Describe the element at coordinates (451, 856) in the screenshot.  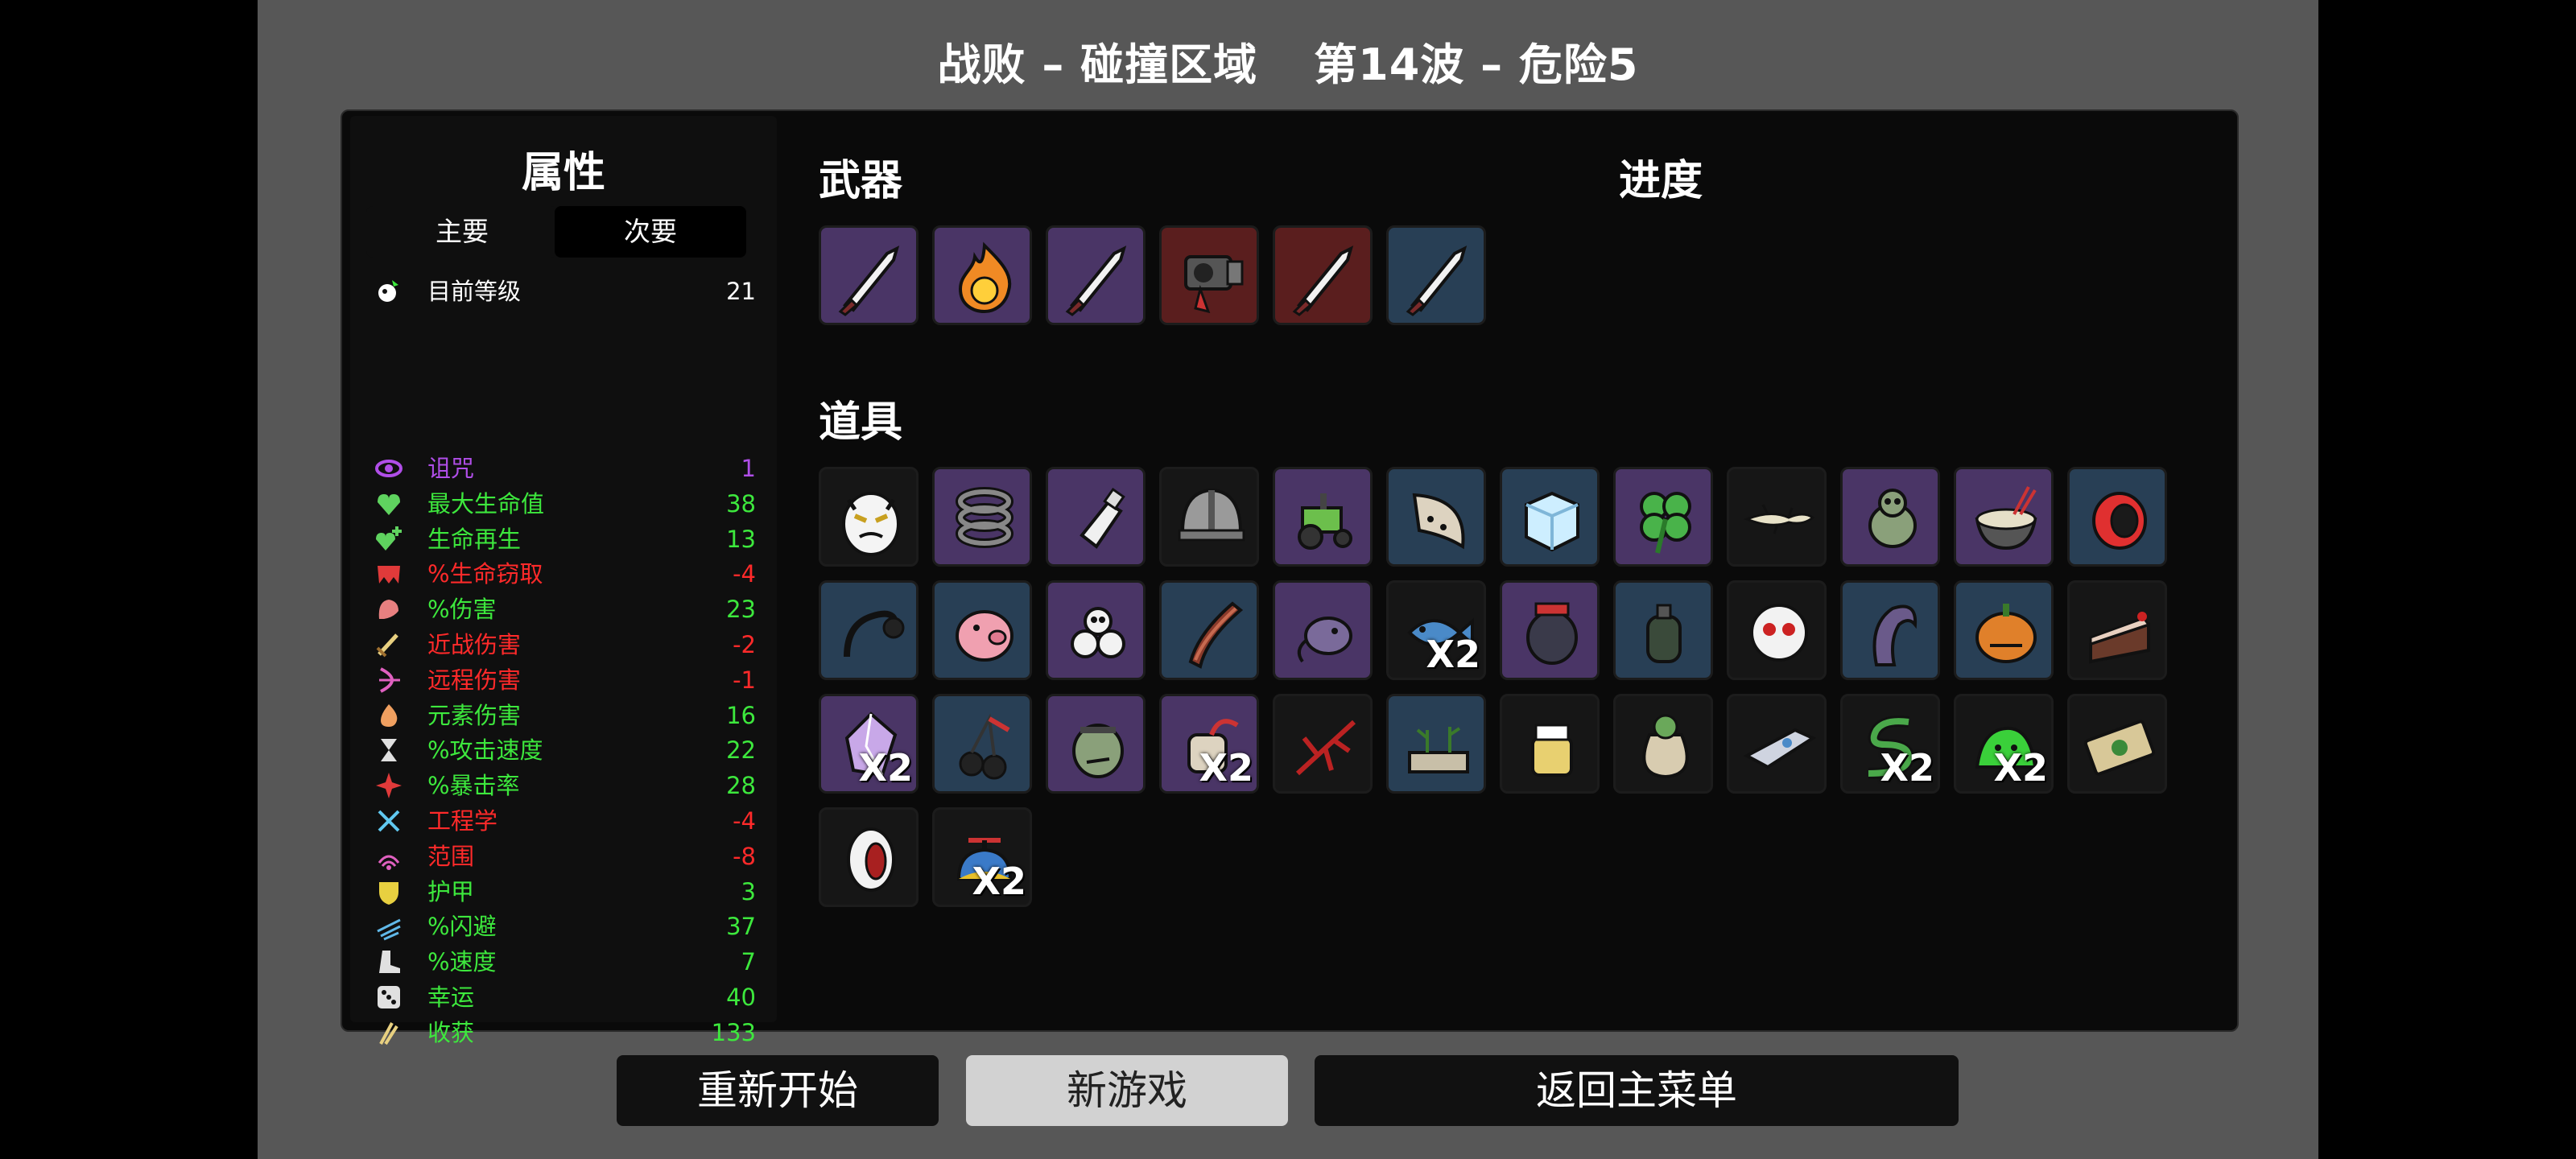
I see `stat-label: 范围` at that location.